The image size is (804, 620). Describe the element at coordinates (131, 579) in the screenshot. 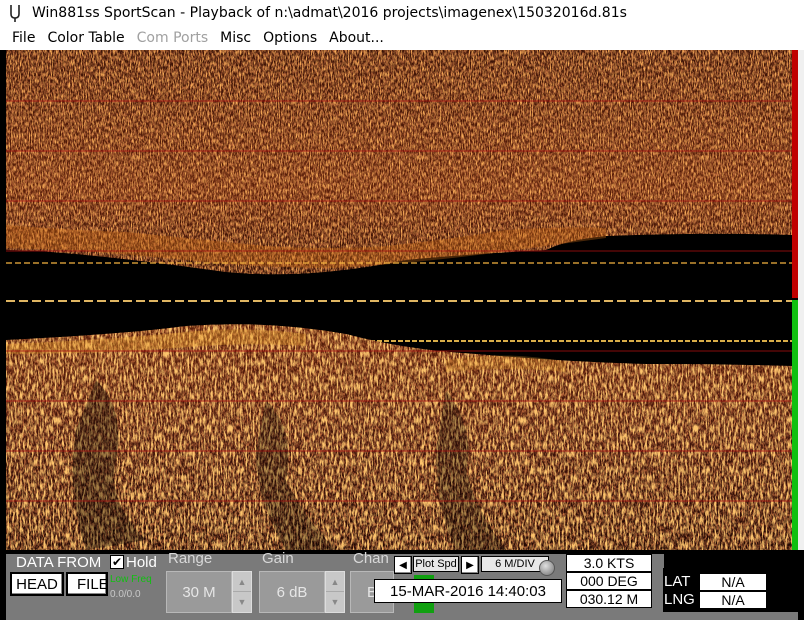

I see `low-freq-label: Low Freq` at that location.